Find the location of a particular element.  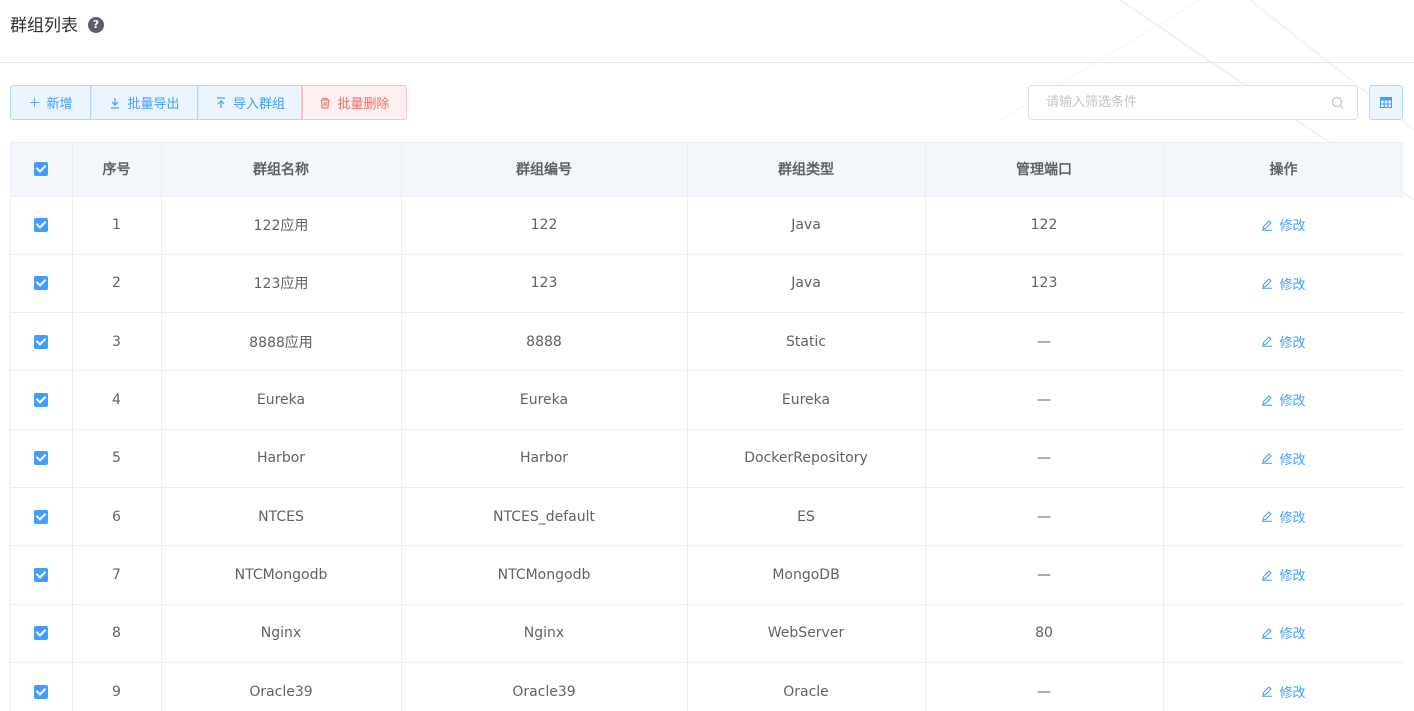

cell-group-code: 8888 is located at coordinates (544, 342).